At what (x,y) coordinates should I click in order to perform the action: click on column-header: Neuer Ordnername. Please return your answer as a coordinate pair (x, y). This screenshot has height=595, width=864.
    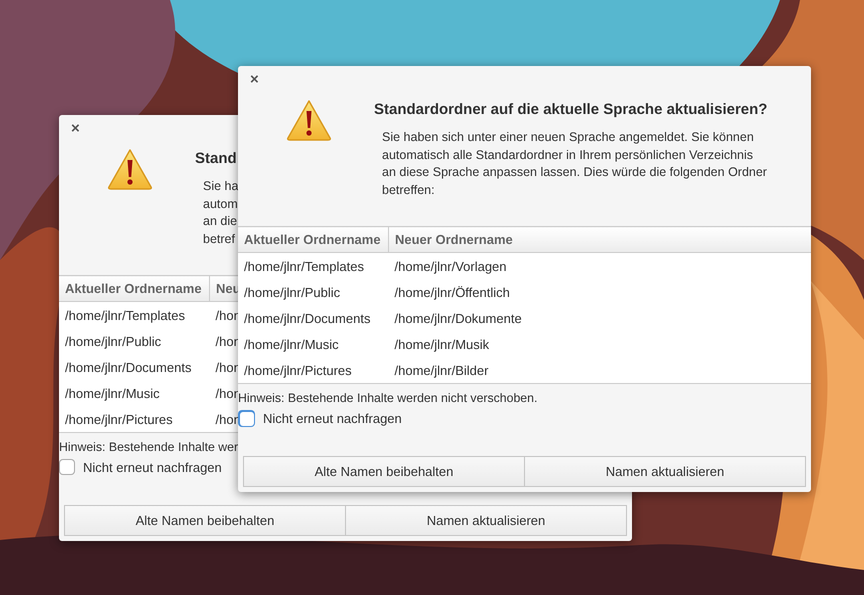
    Looking at the image, I should click on (599, 239).